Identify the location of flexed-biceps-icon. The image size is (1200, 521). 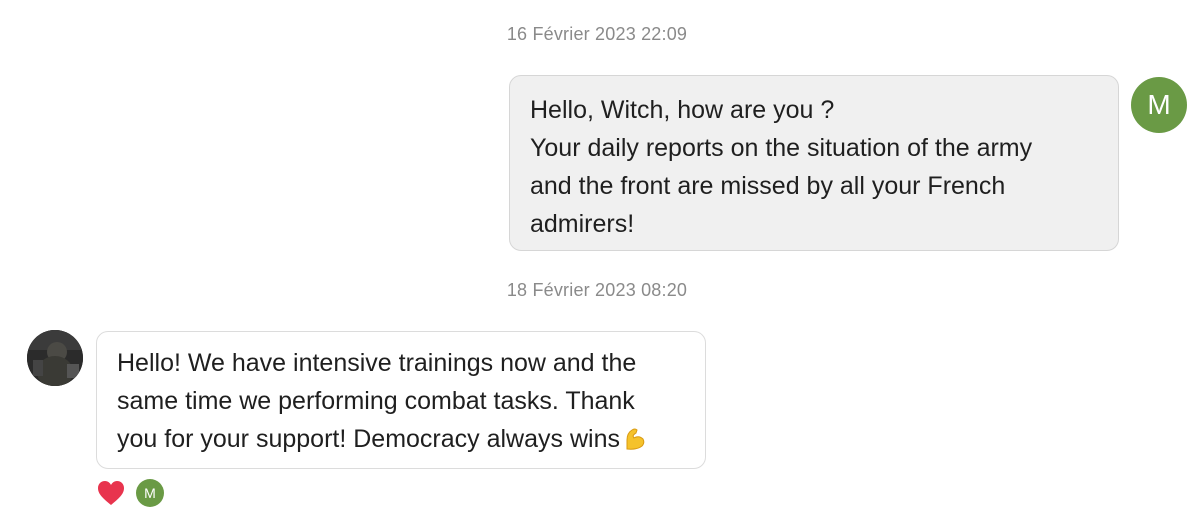
(634, 443).